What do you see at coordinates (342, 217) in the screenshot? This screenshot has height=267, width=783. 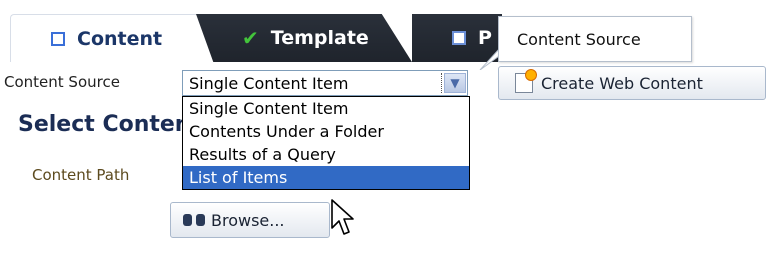 I see `mouse-cursor-icon` at bounding box center [342, 217].